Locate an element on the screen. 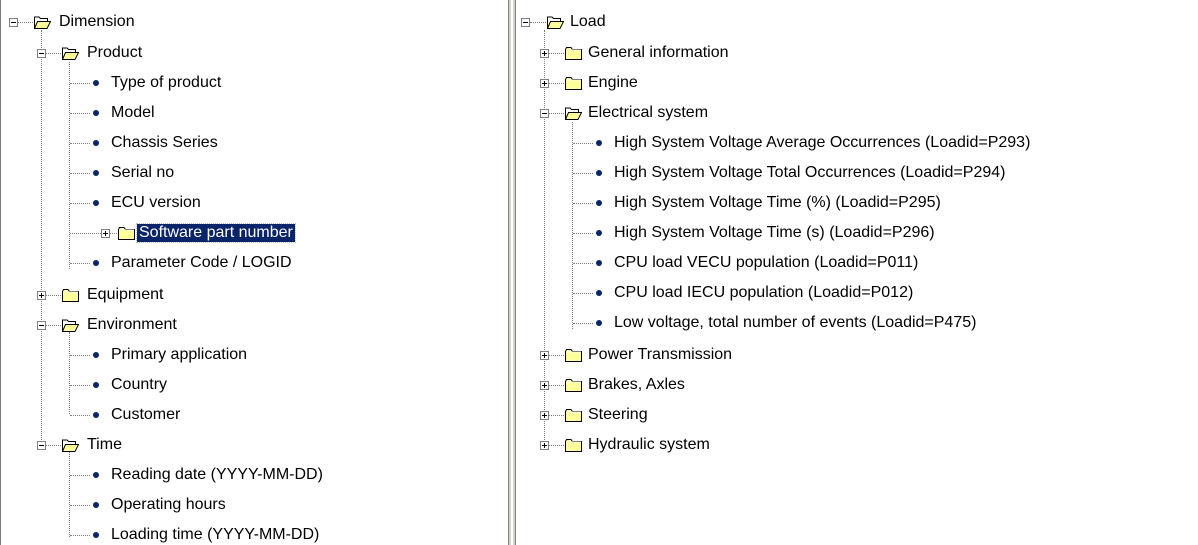 The height and width of the screenshot is (545, 1198). node-label: Electrical system is located at coordinates (648, 112).